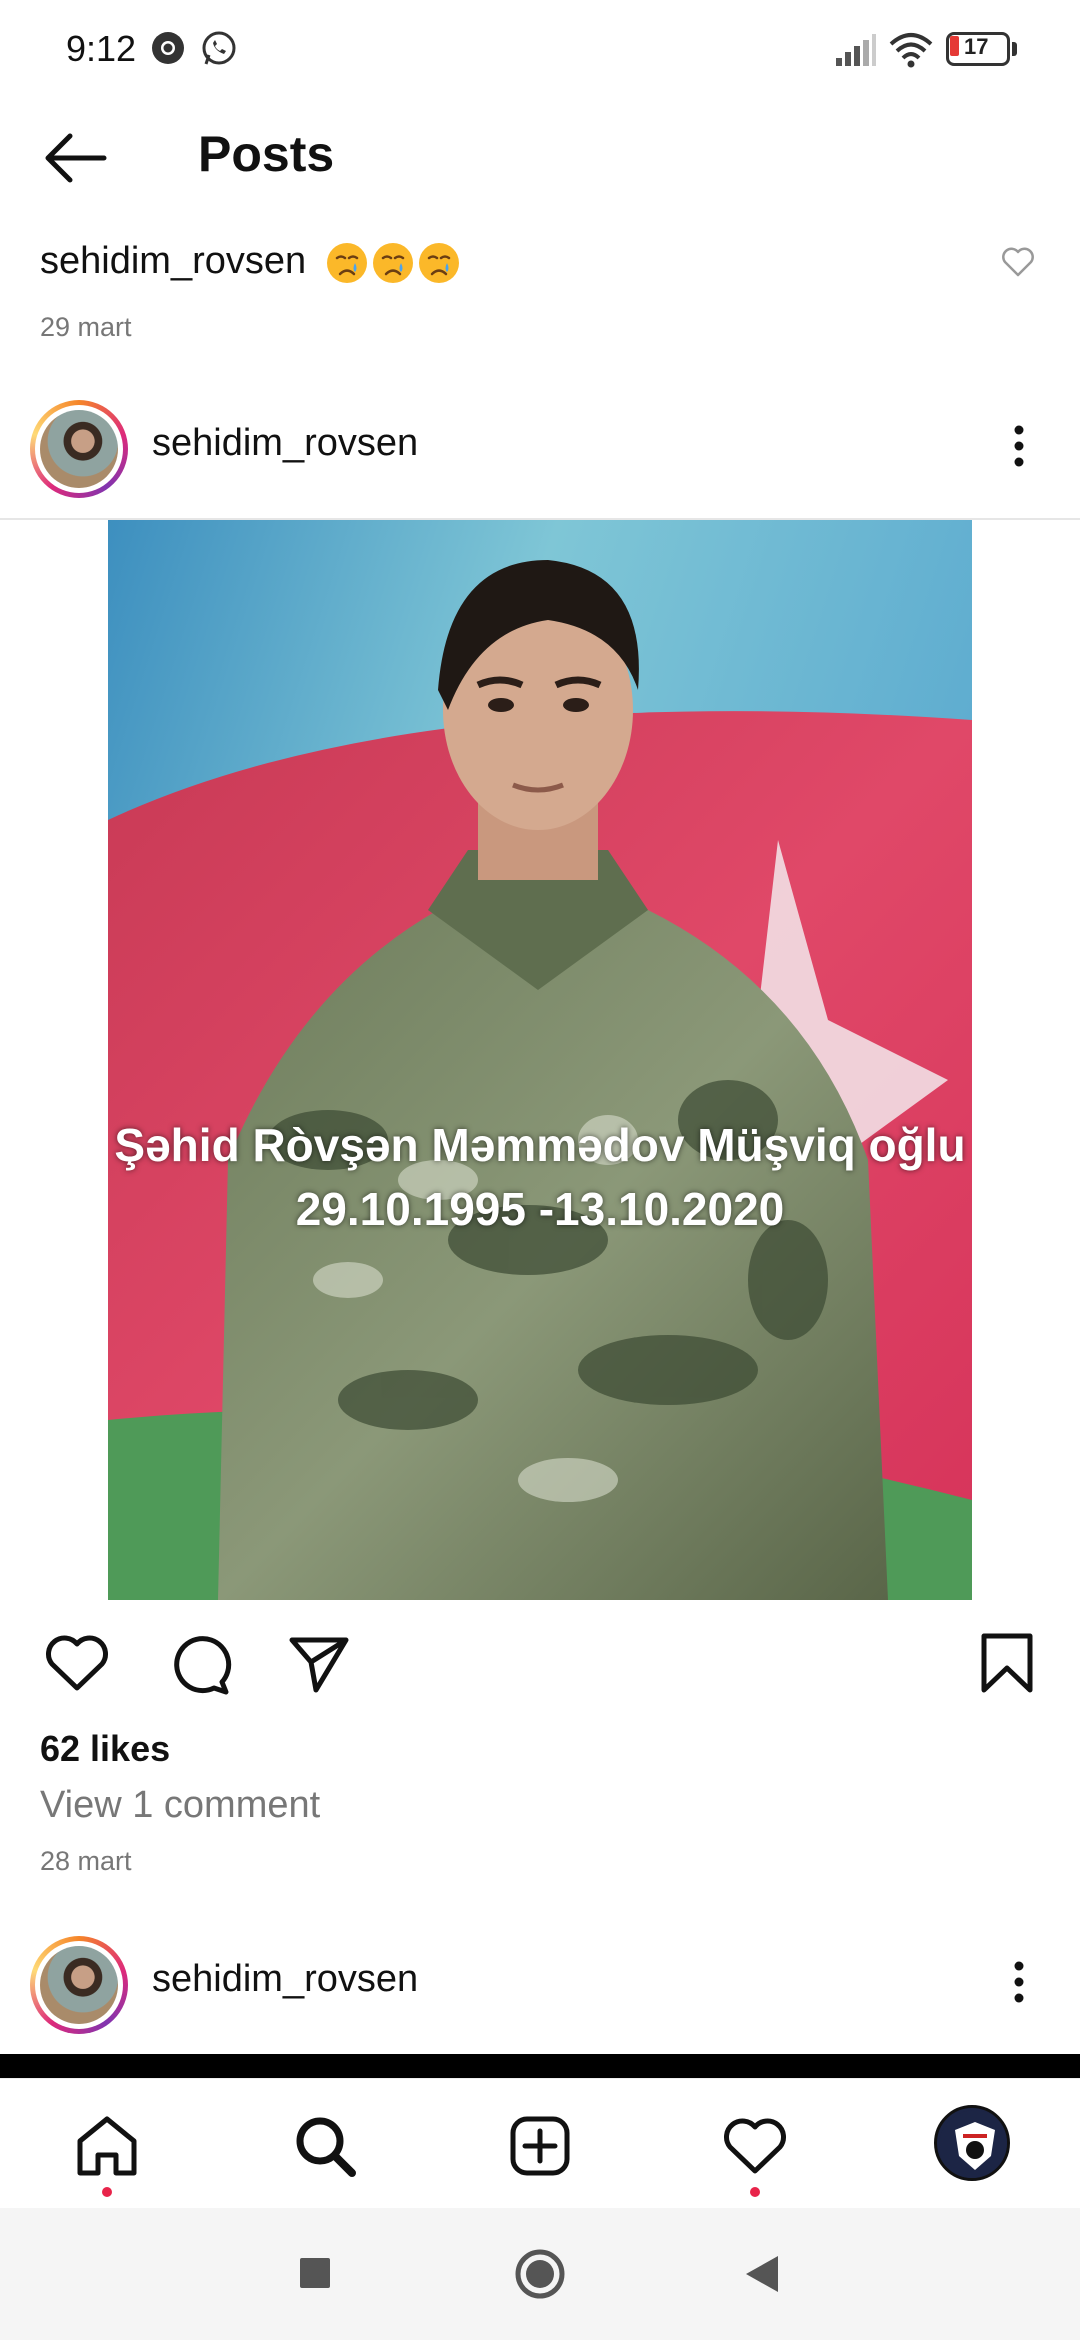 The image size is (1080, 2340). What do you see at coordinates (1018, 262) in the screenshot?
I see `heart-icon` at bounding box center [1018, 262].